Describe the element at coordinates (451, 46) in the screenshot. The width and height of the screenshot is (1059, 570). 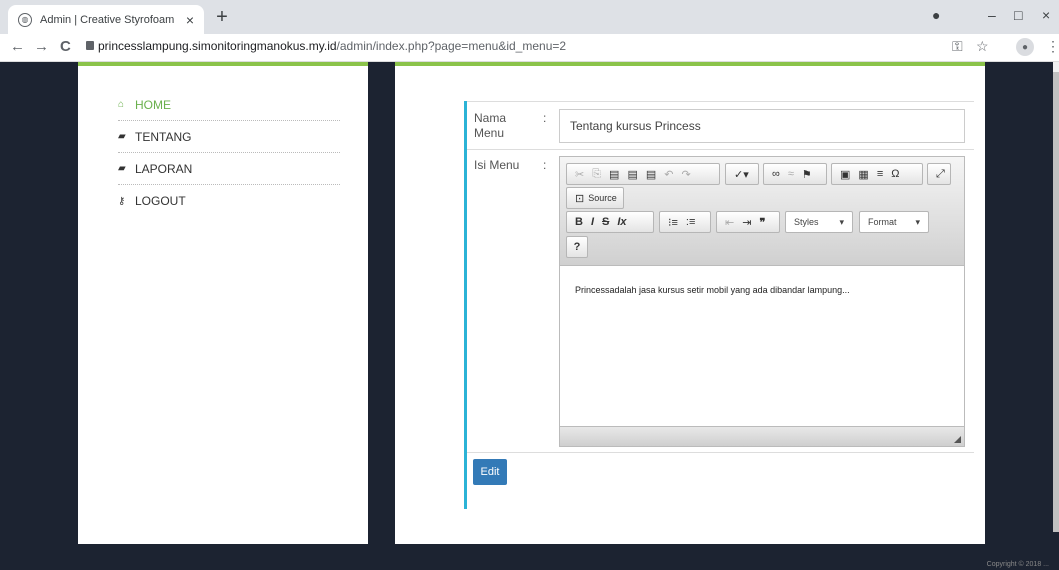
I see `url-path: /admin/index.php?page=menu&id_menu=2` at that location.